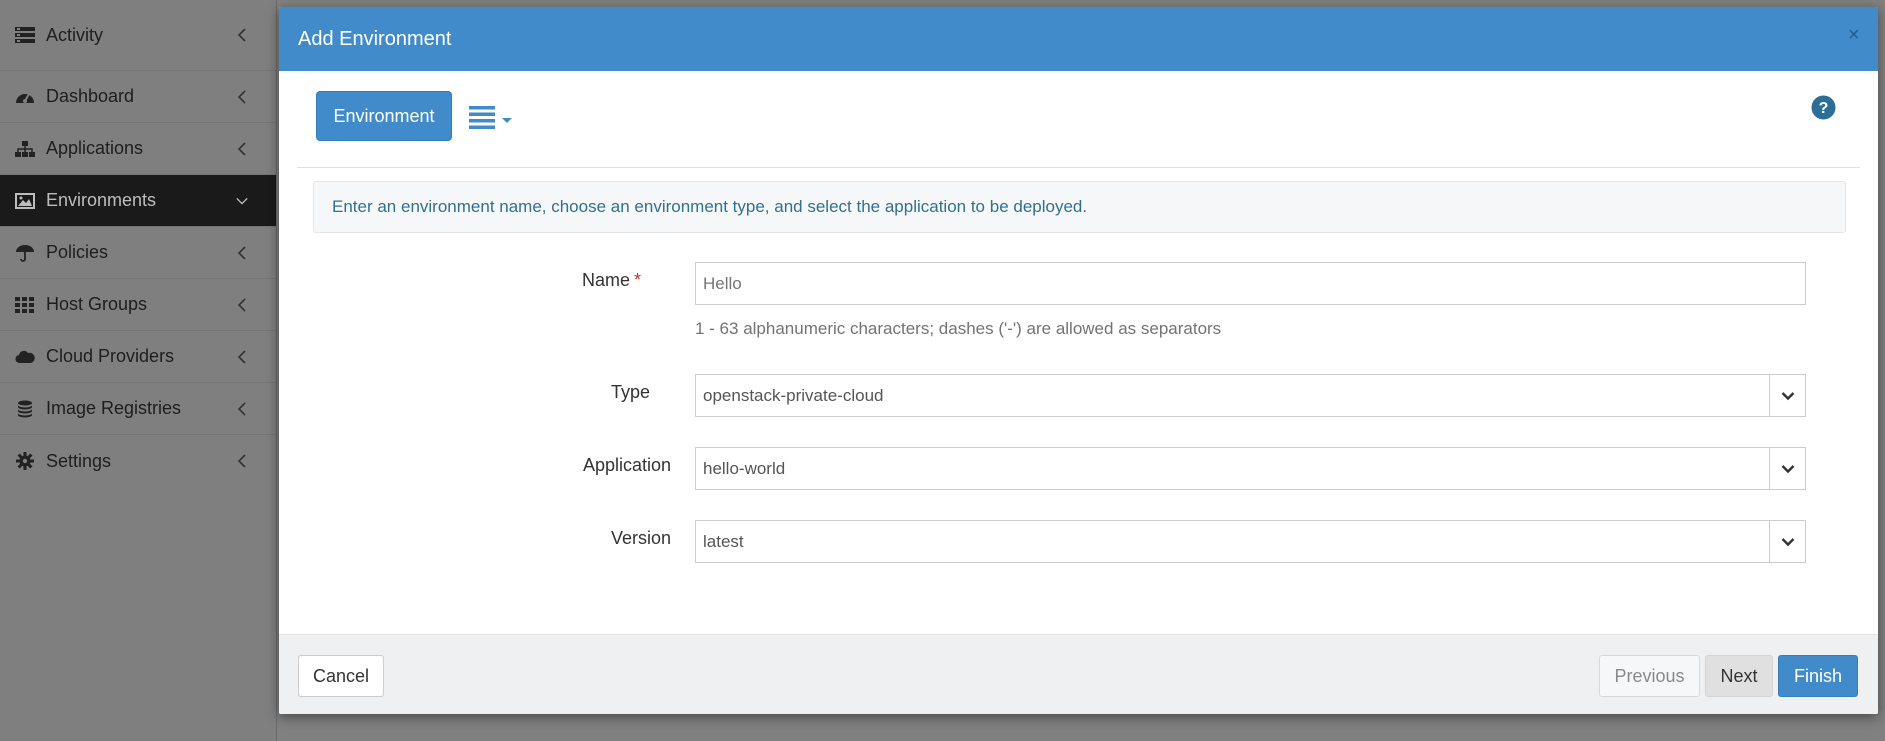 The height and width of the screenshot is (741, 1885). What do you see at coordinates (101, 200) in the screenshot?
I see `sidebar-item-label: Environments` at bounding box center [101, 200].